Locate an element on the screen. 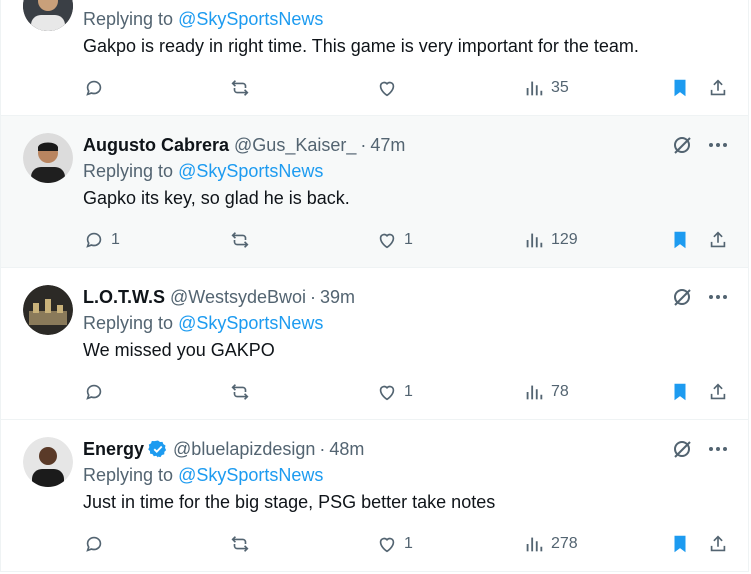 The width and height of the screenshot is (751, 574). display-name: Augusto Cabrera is located at coordinates (156, 145).